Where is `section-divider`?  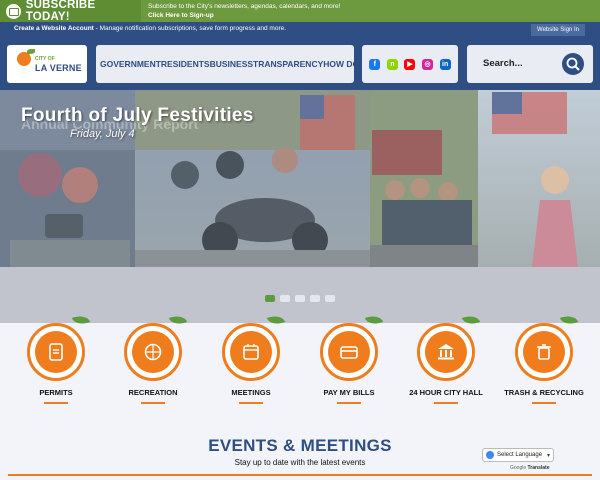 section-divider is located at coordinates (300, 475).